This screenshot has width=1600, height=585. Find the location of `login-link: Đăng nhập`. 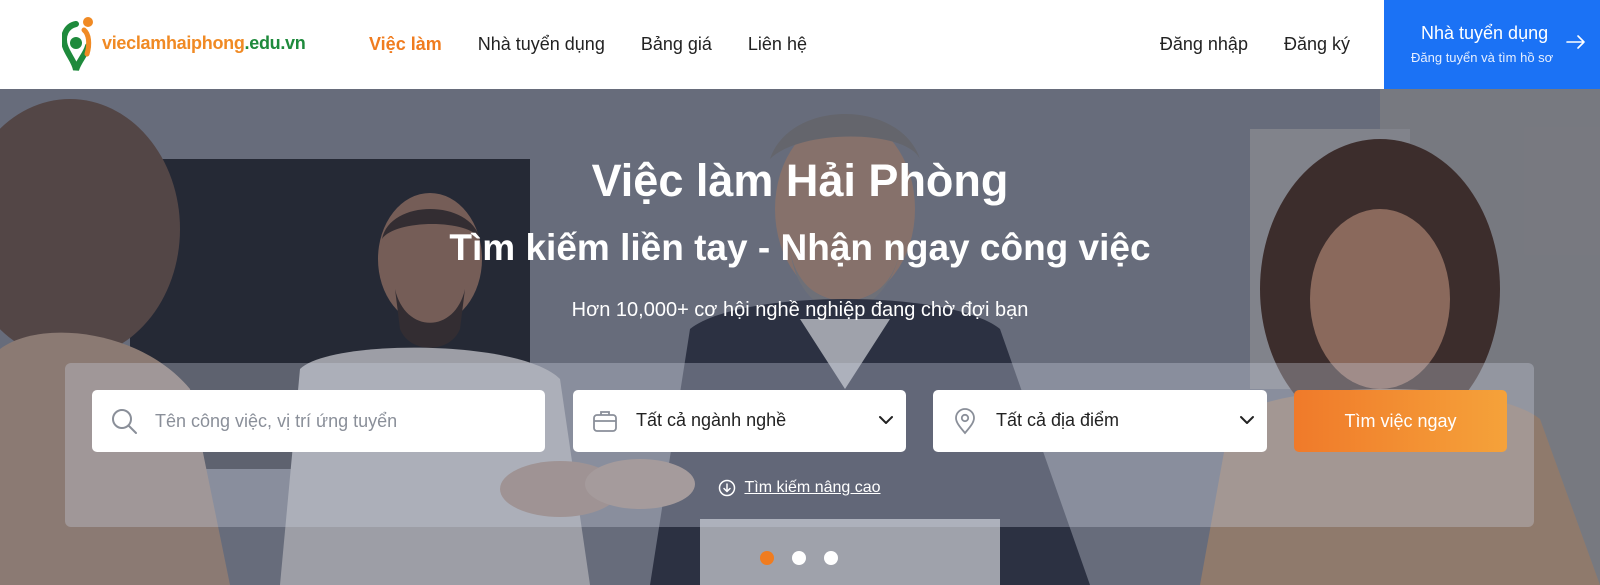

login-link: Đăng nhập is located at coordinates (1204, 44).